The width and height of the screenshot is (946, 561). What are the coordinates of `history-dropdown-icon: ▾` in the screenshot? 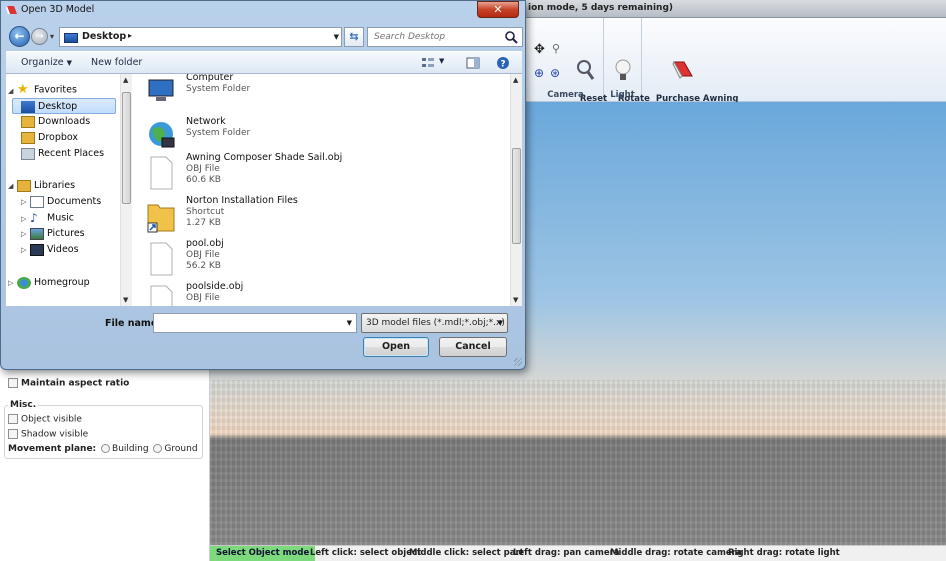 It's located at (52, 36).